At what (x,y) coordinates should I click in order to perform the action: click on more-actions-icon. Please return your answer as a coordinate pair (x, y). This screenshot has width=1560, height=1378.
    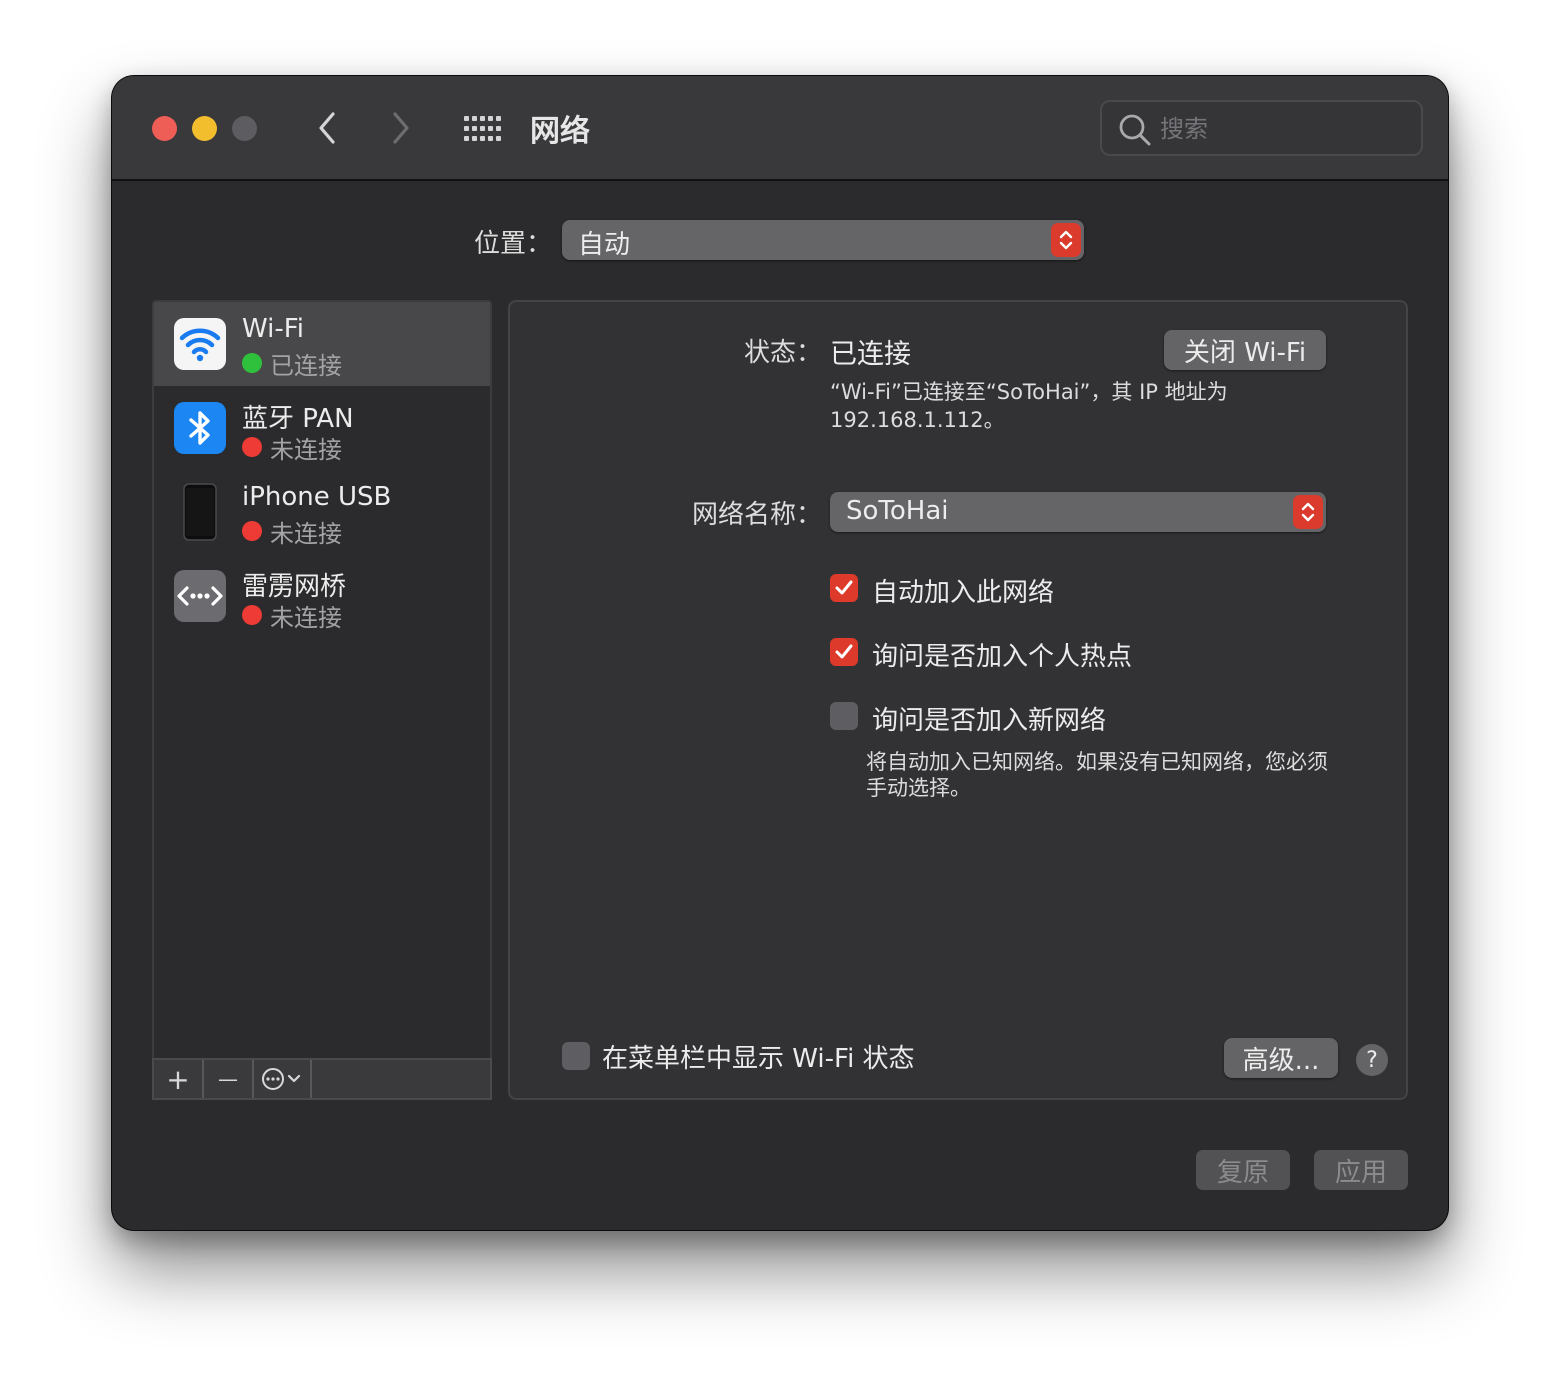
    Looking at the image, I should click on (281, 1079).